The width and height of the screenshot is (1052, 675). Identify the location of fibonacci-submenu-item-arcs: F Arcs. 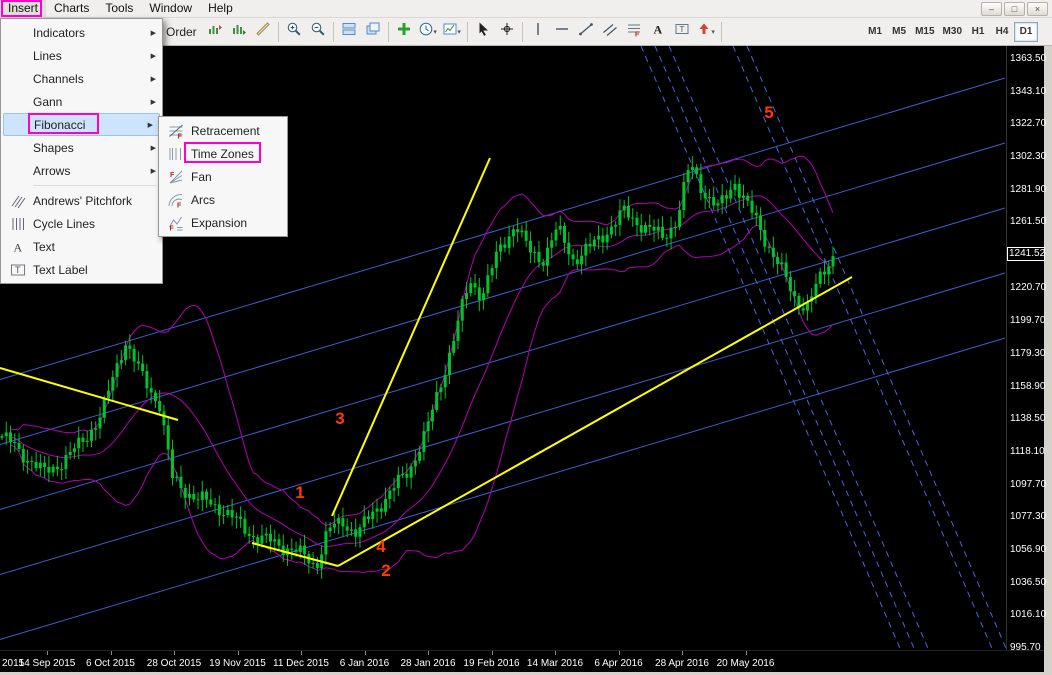
(223, 199).